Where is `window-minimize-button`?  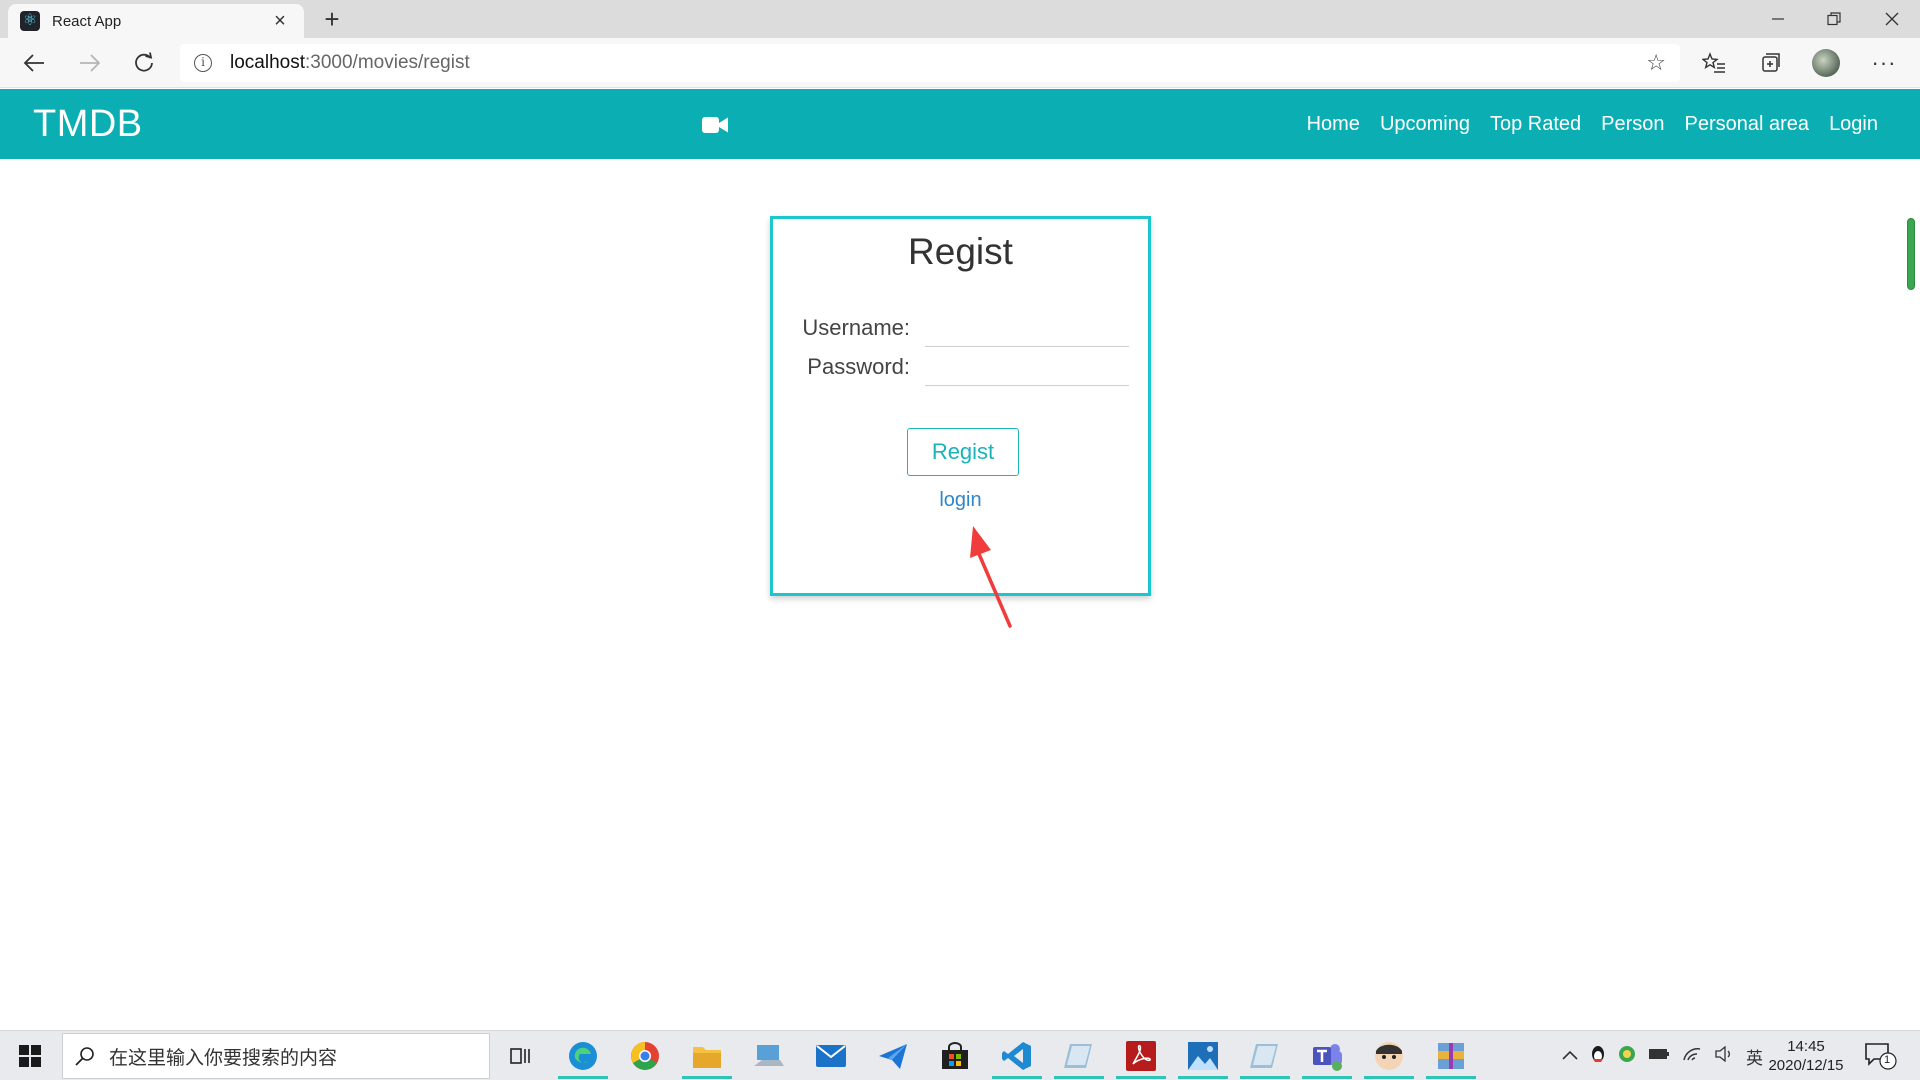
window-minimize-button is located at coordinates (1778, 19).